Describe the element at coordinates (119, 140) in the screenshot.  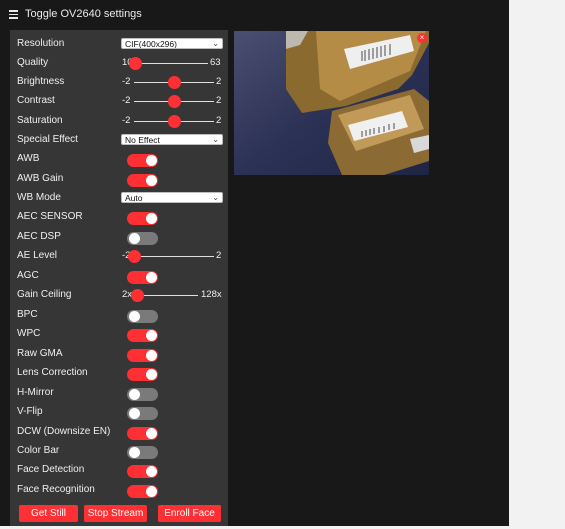
I see `setting-row-special-effect: Special Effect No Effect ⌄` at that location.